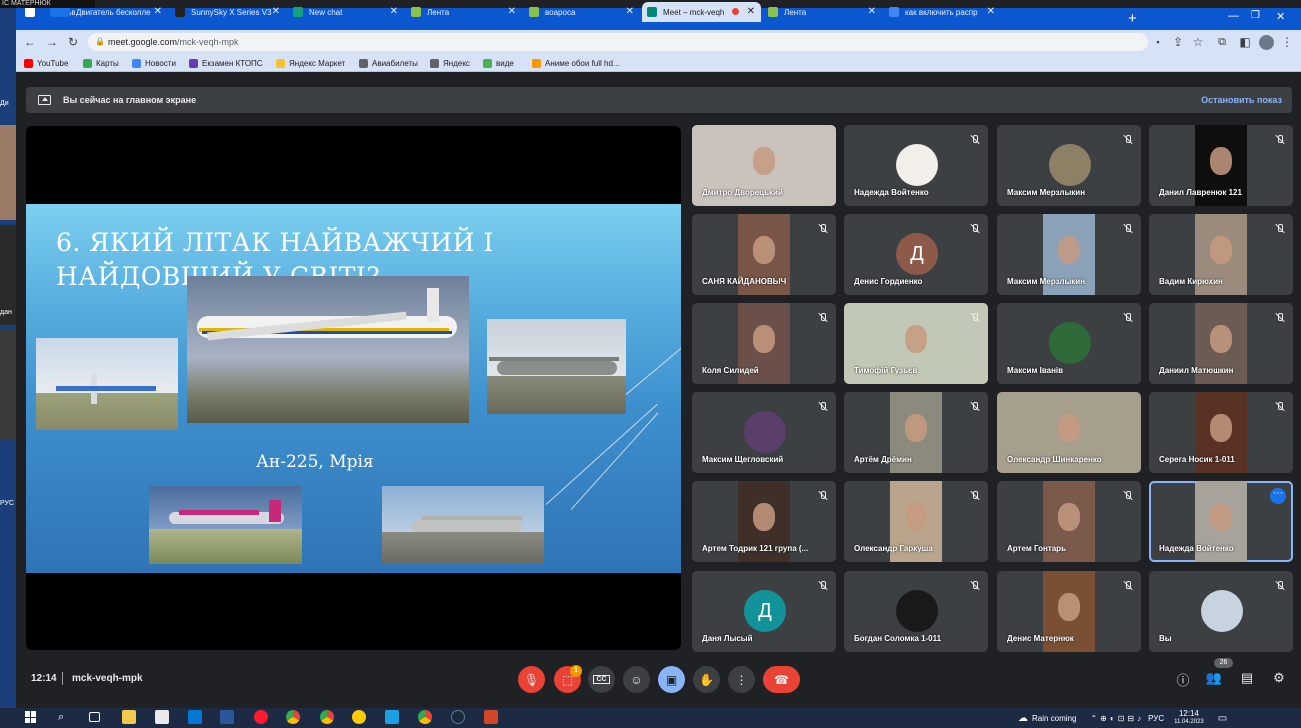 This screenshot has width=1301, height=728. I want to click on mic-off-icon, so click(1279, 585).